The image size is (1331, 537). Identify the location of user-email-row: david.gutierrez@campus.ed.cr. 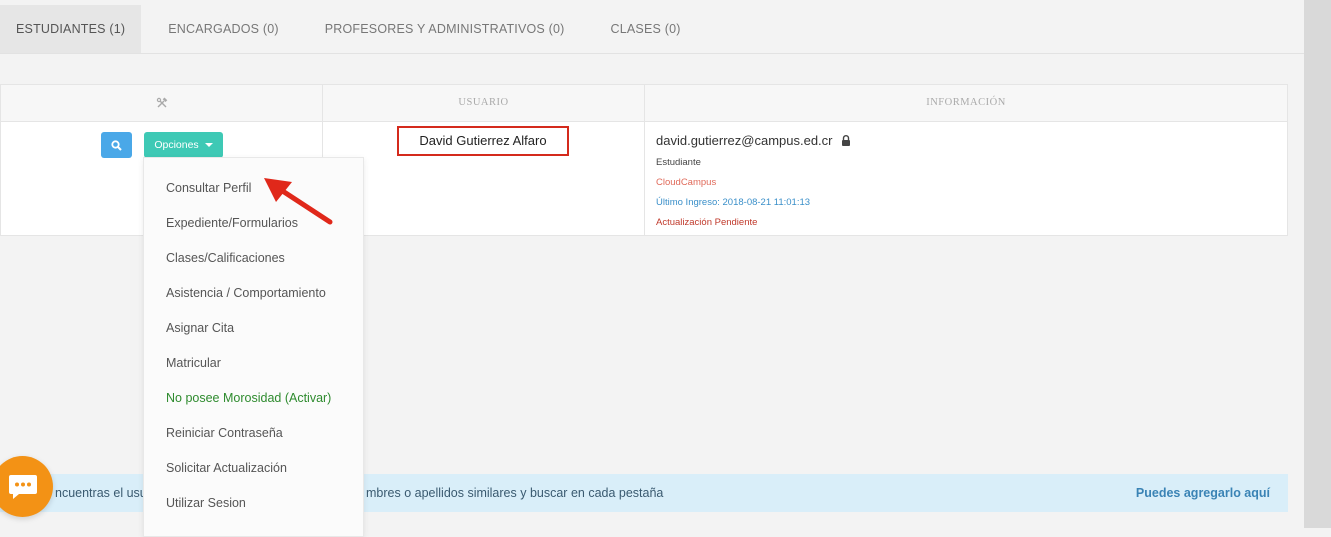
(753, 140).